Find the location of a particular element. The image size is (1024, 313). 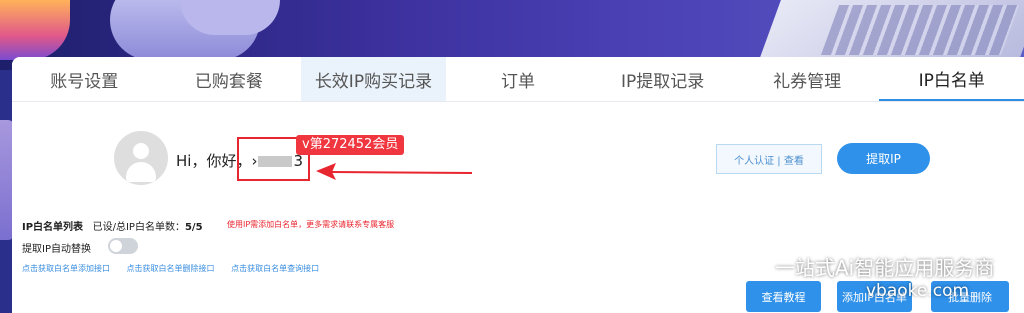

tab-purchased-packages: 已购套餐 is located at coordinates (229, 79).